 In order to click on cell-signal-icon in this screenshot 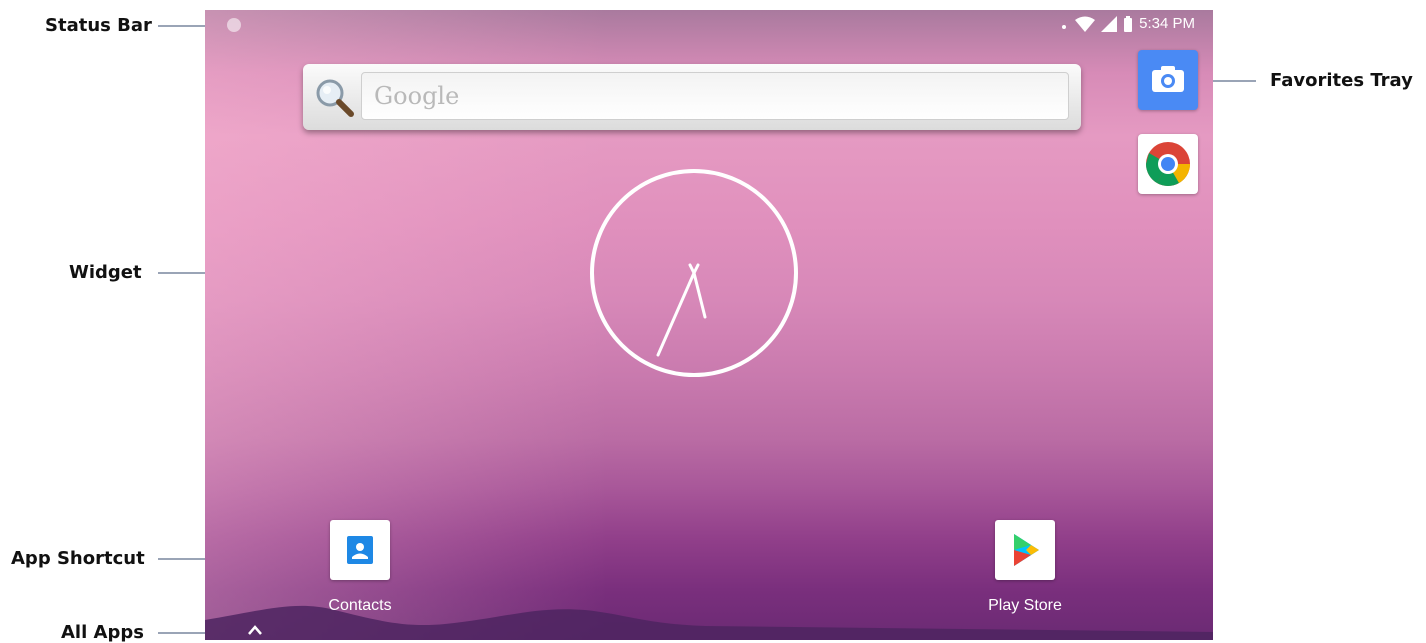, I will do `click(1109, 23)`.